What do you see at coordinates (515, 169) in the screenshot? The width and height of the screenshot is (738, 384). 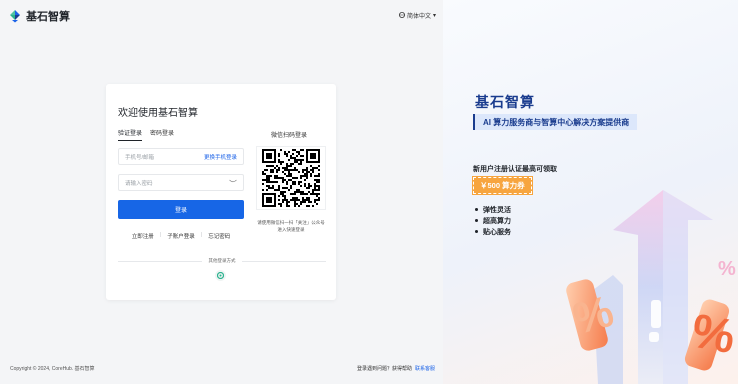 I see `offer-text: 新用户注册认证最高可领取` at bounding box center [515, 169].